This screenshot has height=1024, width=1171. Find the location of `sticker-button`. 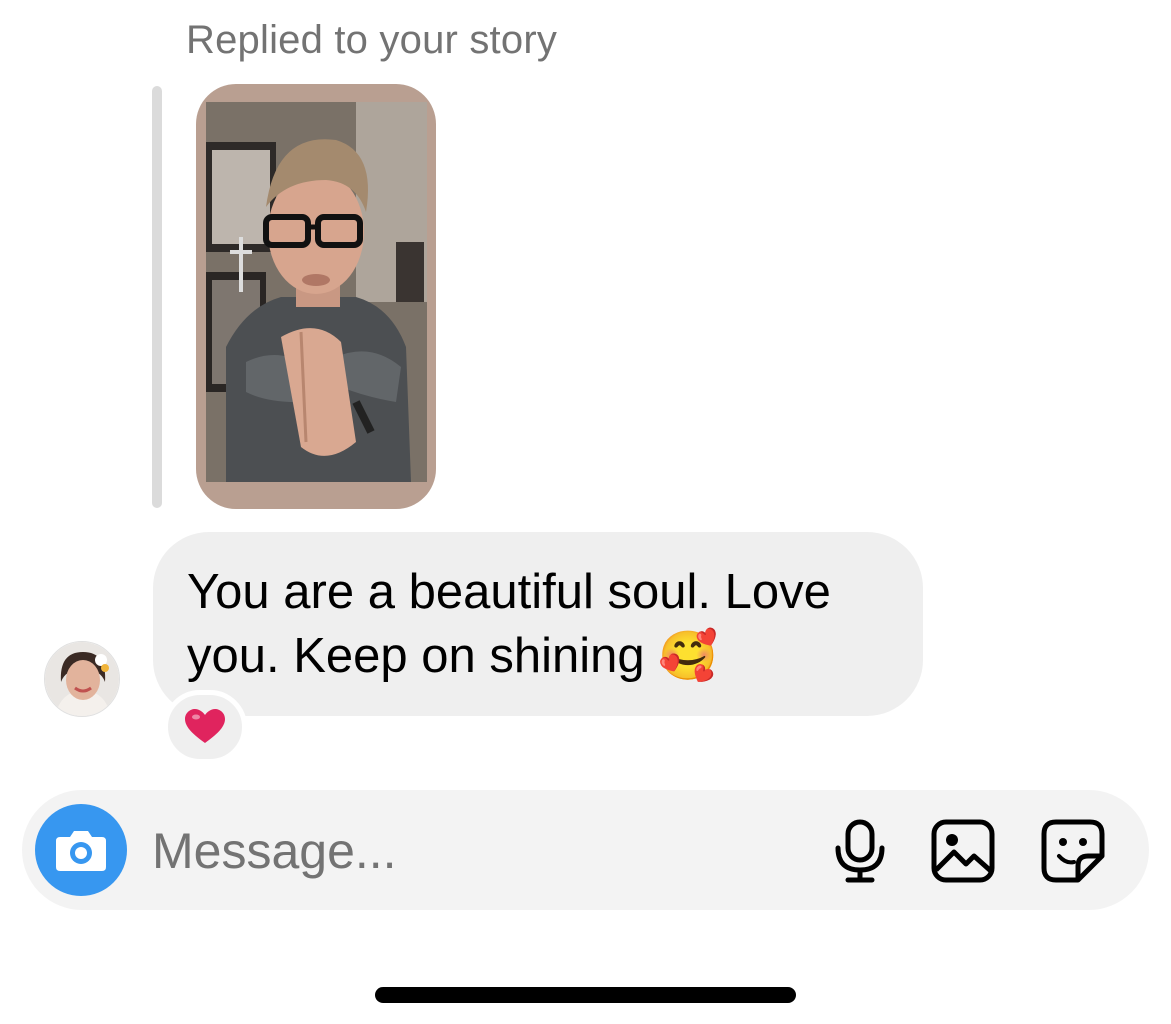

sticker-button is located at coordinates (1073, 851).